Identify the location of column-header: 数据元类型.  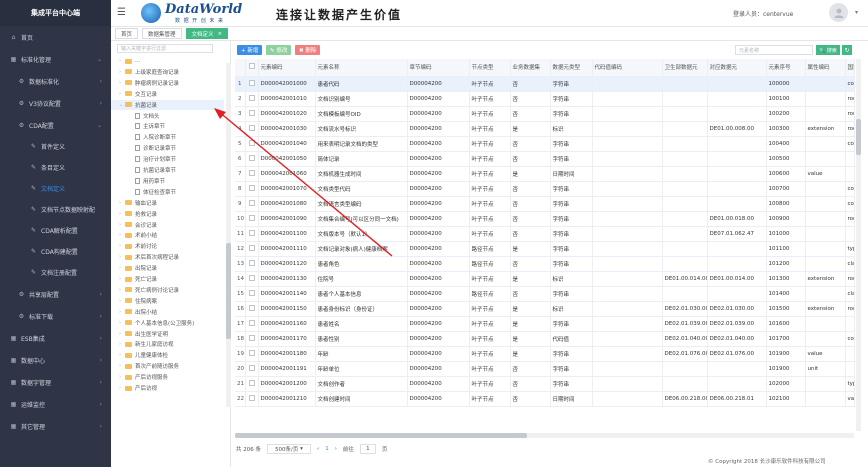
(571, 68).